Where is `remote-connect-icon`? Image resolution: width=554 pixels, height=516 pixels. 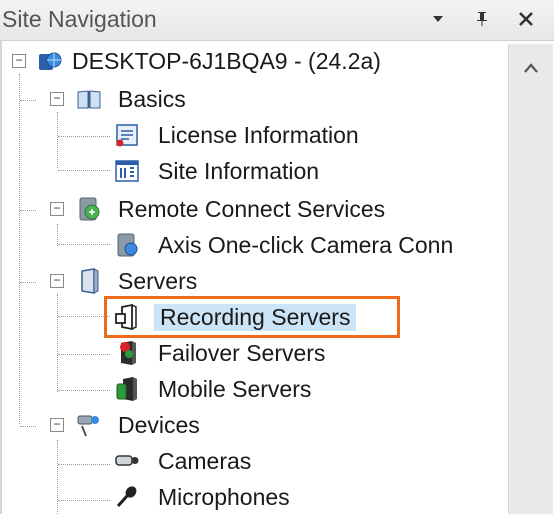
remote-connect-icon is located at coordinates (89, 209).